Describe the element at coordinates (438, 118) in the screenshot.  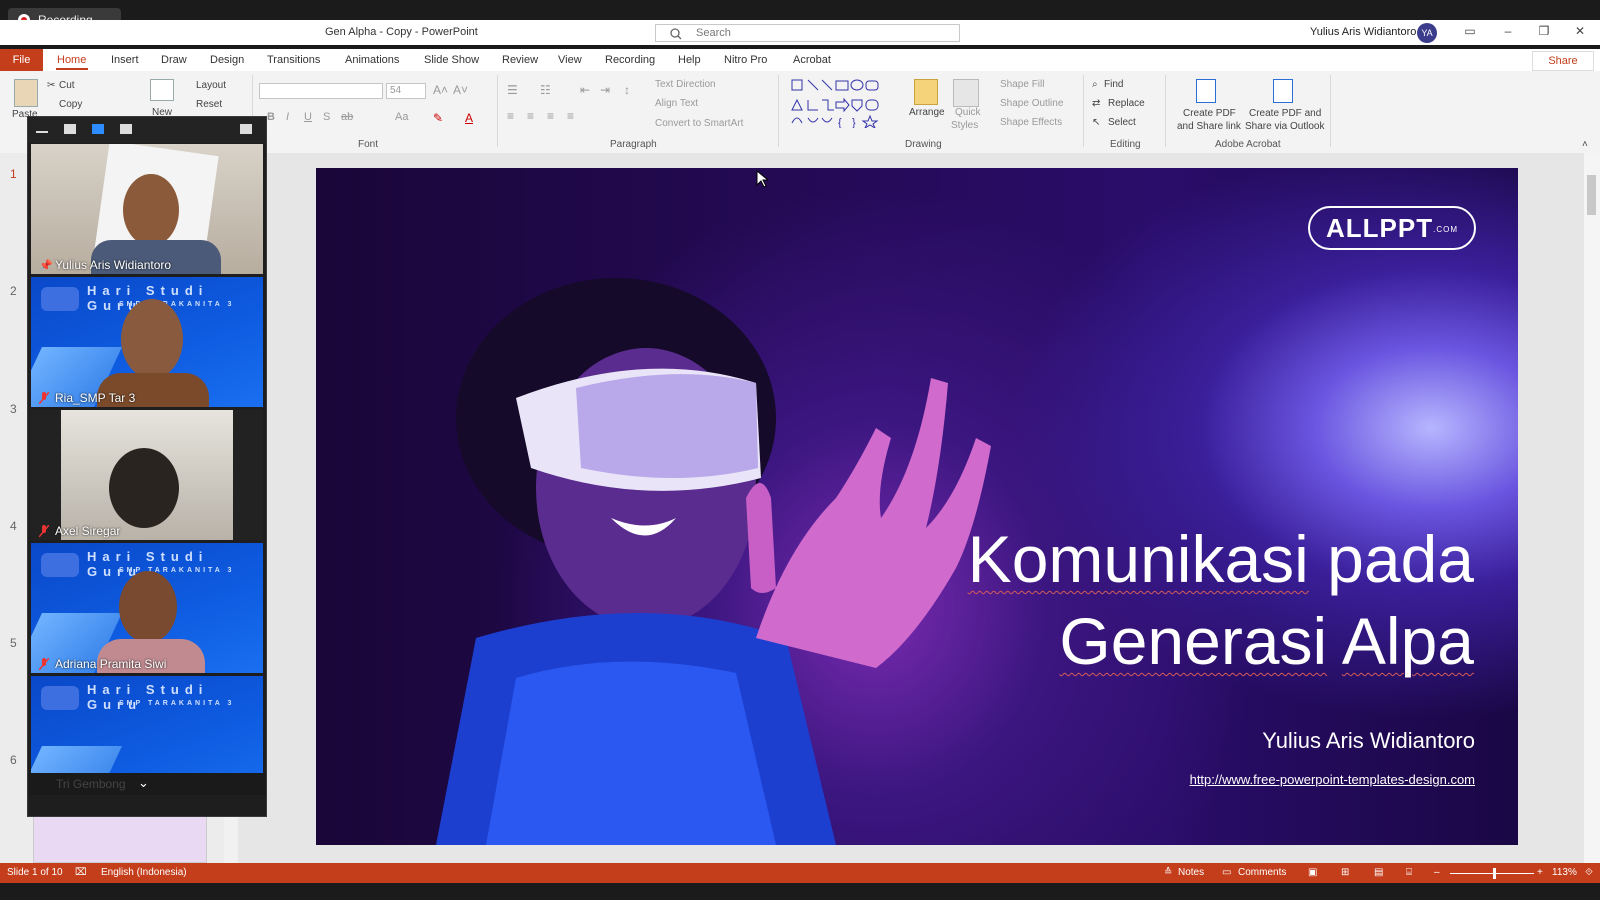
I see `highlight-icon: ✎` at that location.